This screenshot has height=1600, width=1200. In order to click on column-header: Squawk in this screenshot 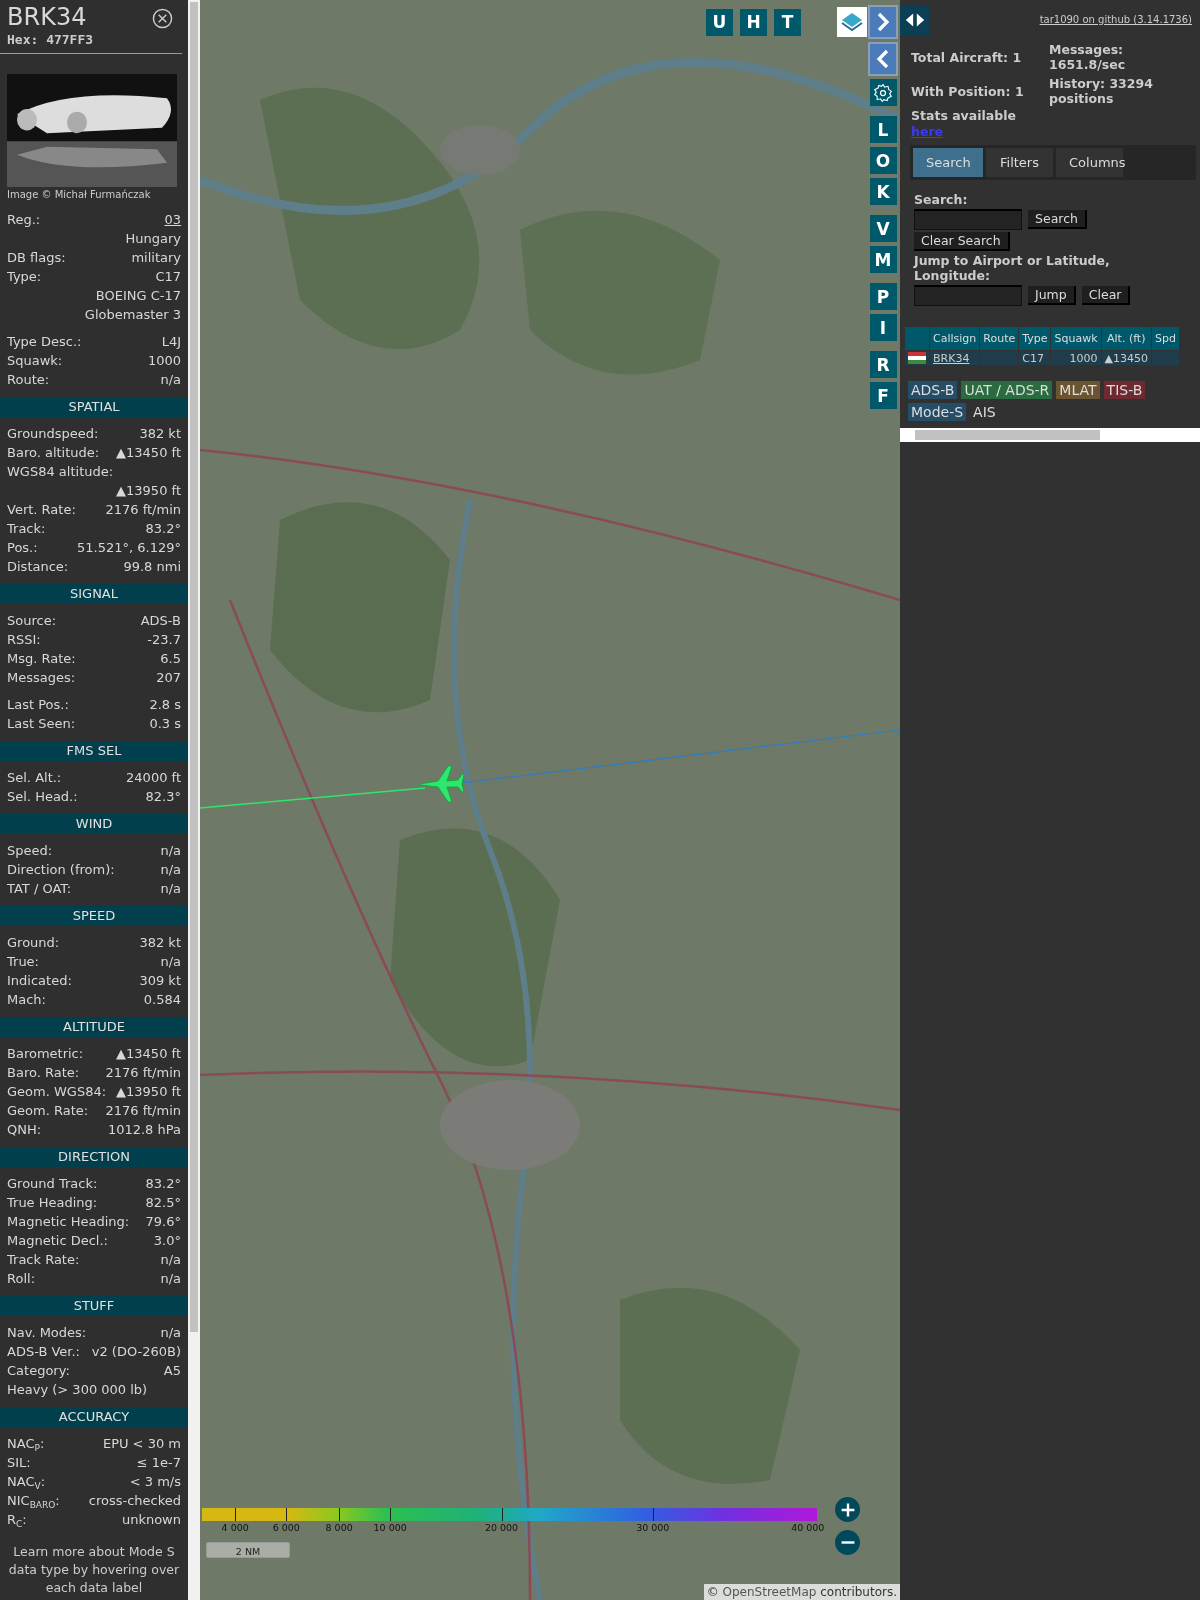, I will do `click(1076, 338)`.